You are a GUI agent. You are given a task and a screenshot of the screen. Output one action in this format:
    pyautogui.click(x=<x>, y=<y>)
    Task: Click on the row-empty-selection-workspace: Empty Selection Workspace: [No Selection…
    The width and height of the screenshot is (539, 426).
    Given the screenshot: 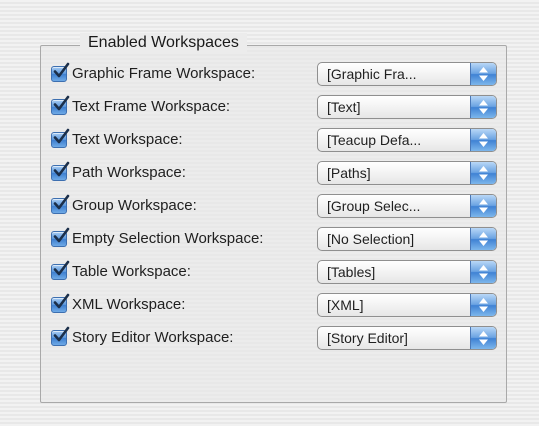 What is the action you would take?
    pyautogui.click(x=276, y=242)
    